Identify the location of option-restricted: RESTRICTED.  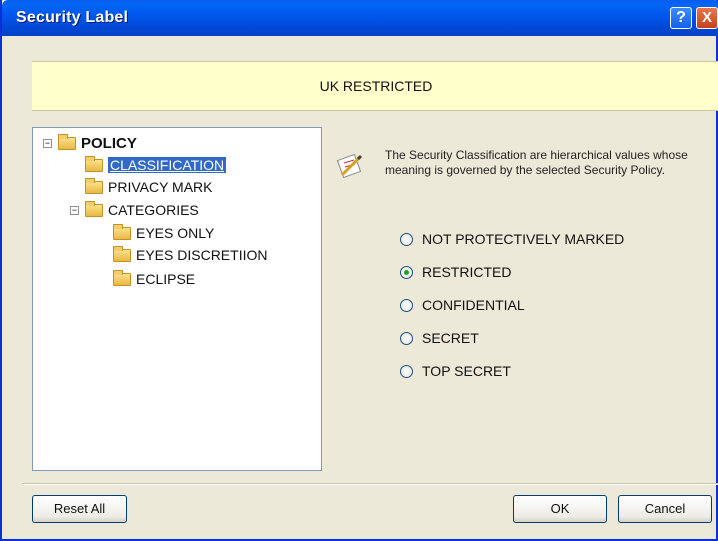
(455, 272).